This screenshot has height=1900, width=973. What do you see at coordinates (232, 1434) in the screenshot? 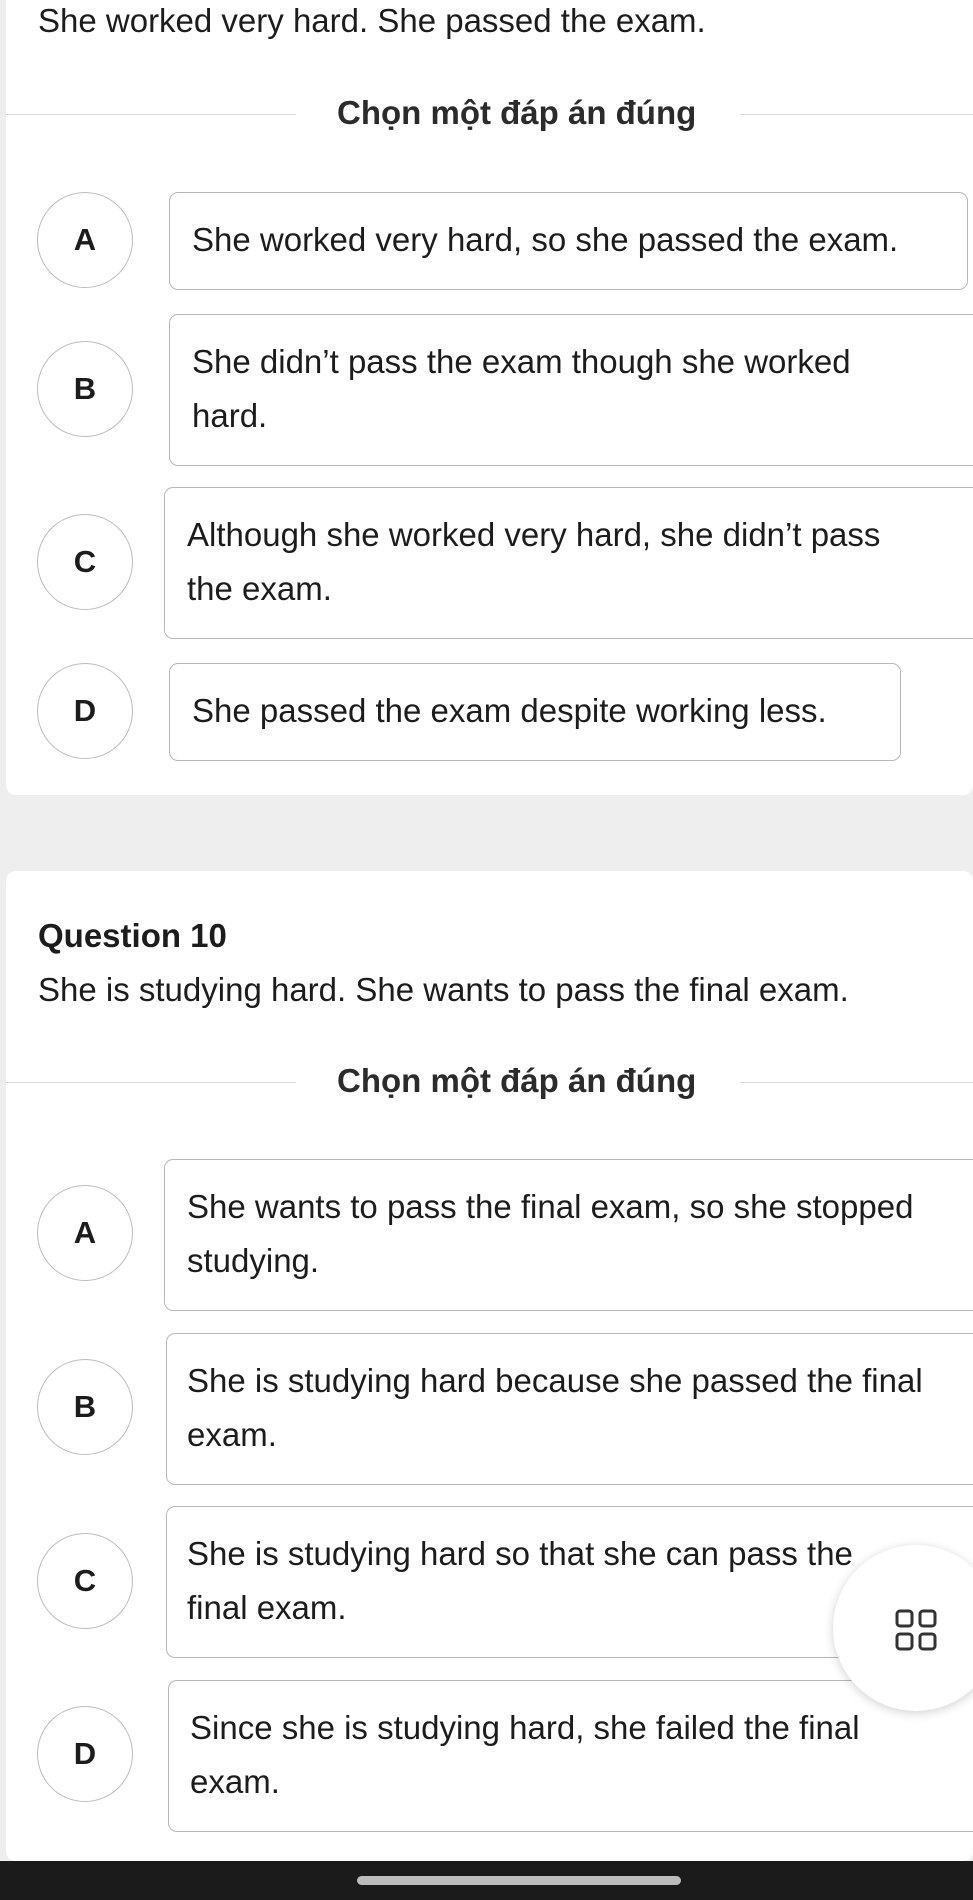
I see `option-b-text-line2: exam.` at bounding box center [232, 1434].